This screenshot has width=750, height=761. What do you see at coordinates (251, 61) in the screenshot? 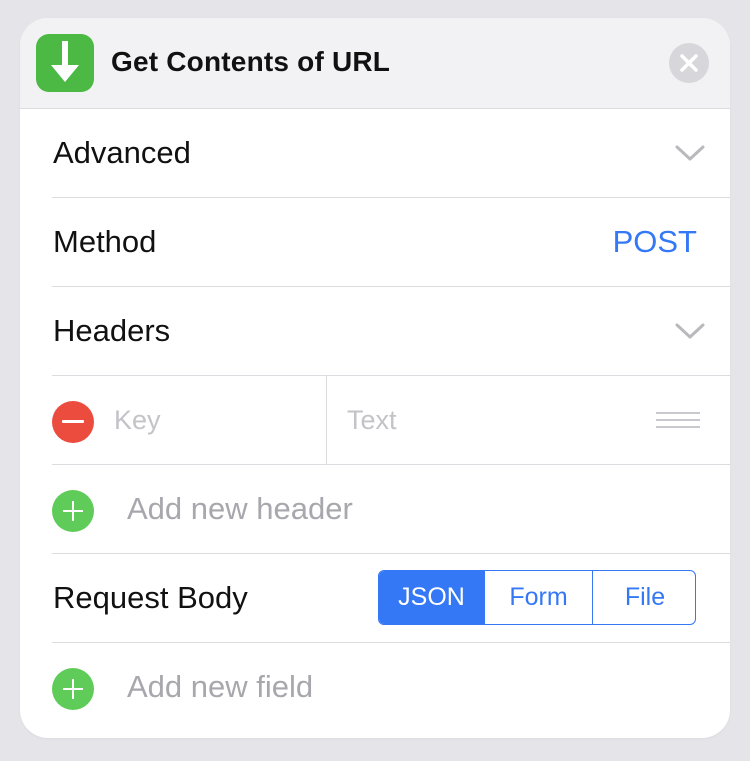
I see `action-title: Get Contents of URL` at bounding box center [251, 61].